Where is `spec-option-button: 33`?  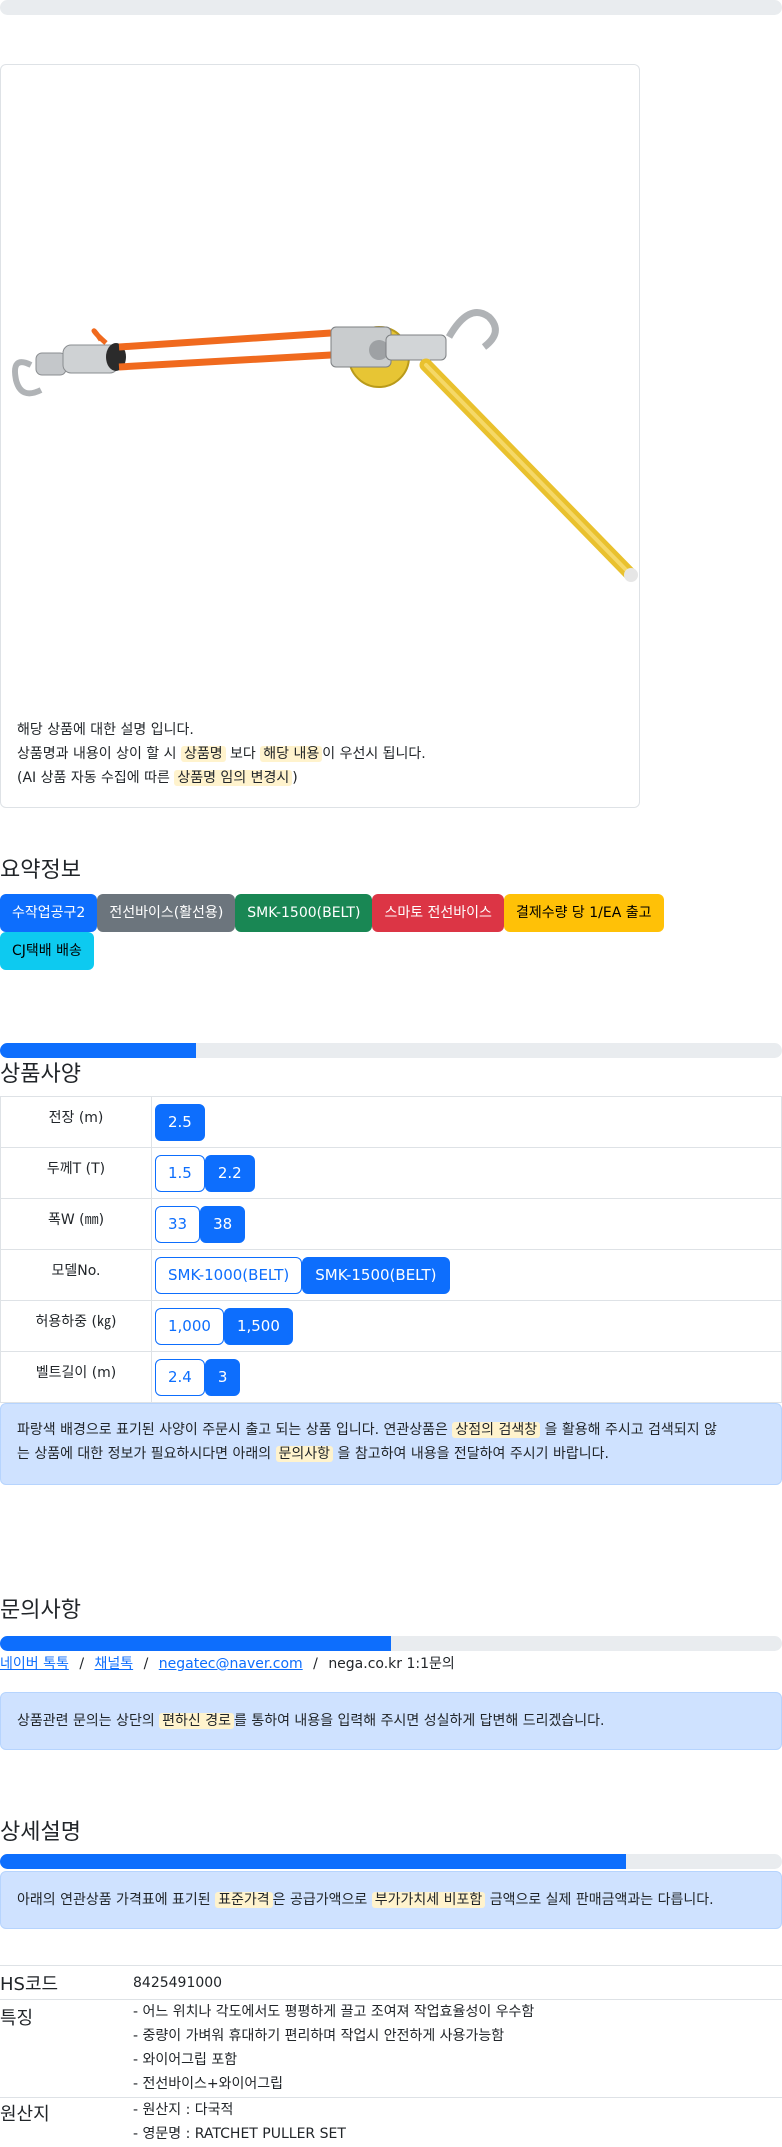
spec-option-button: 33 is located at coordinates (178, 1224).